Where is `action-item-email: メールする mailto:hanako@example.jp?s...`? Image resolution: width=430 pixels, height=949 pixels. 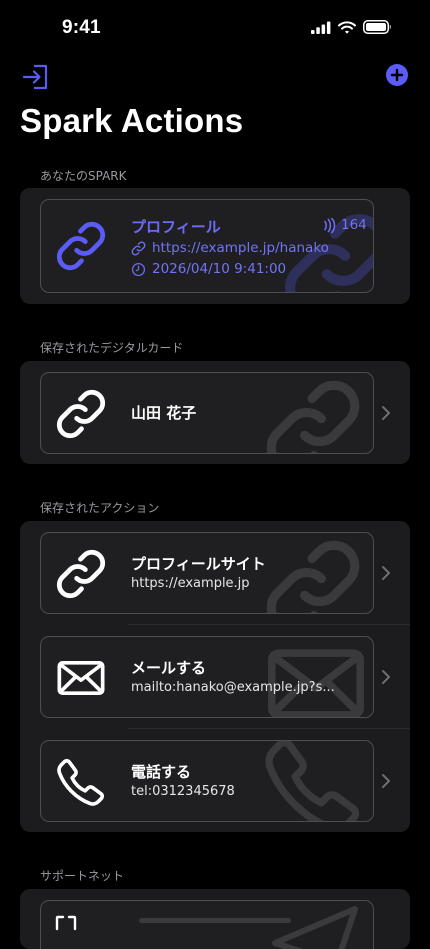
action-item-email: メールする mailto:hanako@example.jp?s... is located at coordinates (207, 677).